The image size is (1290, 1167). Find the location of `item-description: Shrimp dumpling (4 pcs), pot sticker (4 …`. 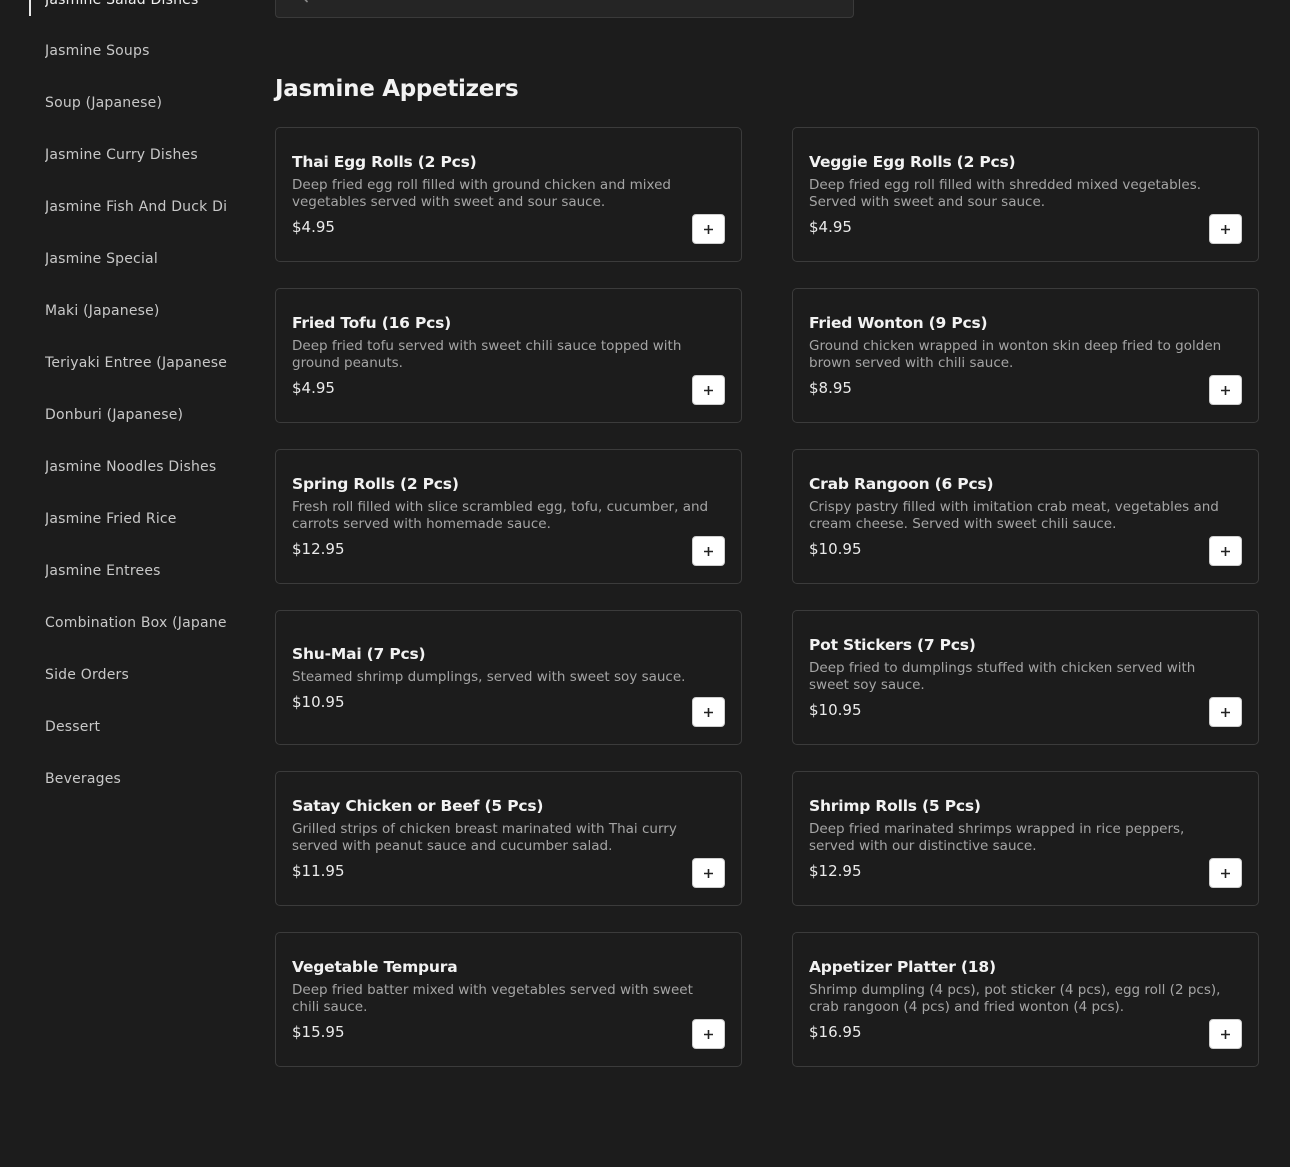

item-description: Shrimp dumpling (4 pcs), pot sticker (4 … is located at coordinates (1015, 998).